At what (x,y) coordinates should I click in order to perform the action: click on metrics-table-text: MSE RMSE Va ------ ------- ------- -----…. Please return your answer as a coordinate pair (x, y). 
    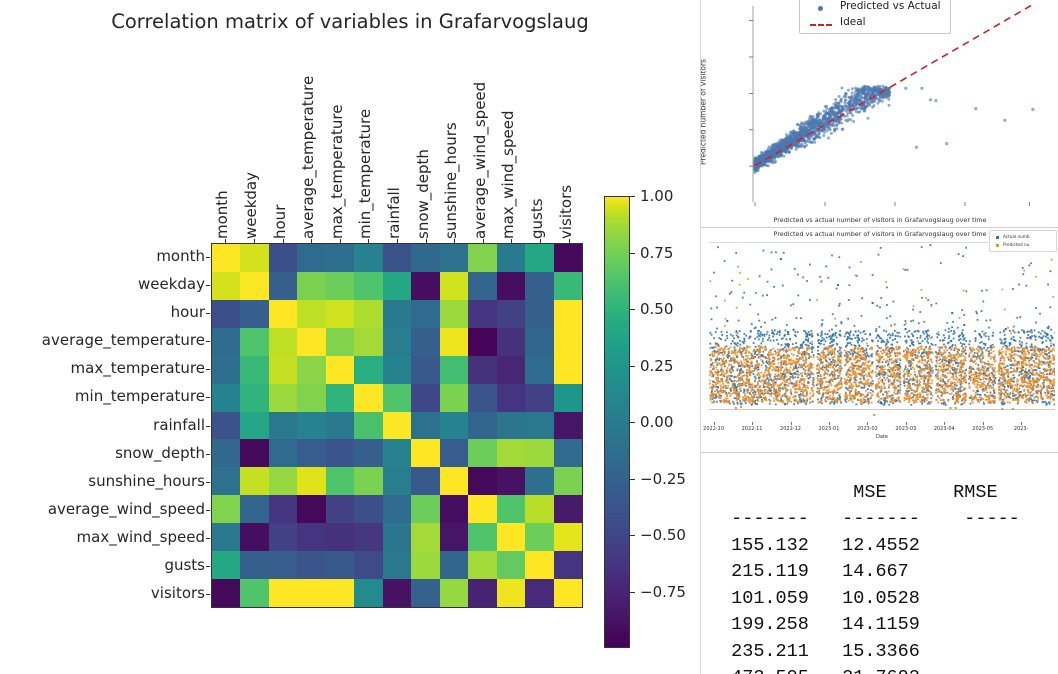
    Looking at the image, I should click on (875, 577).